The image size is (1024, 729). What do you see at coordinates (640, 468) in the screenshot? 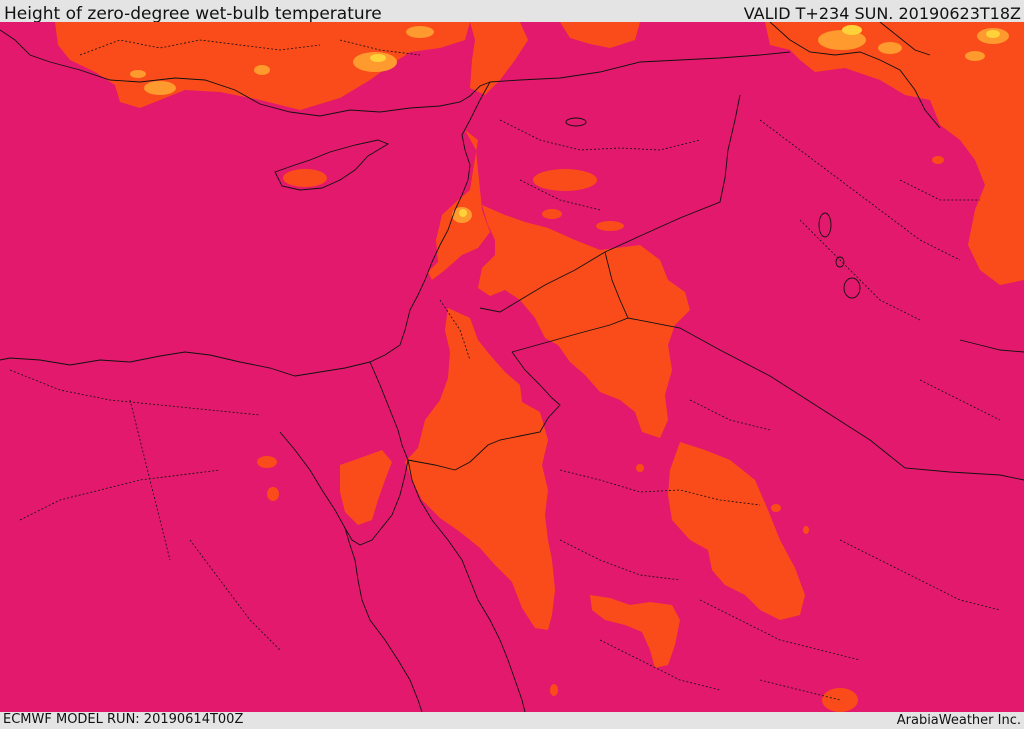
I see `region-saudi-spot` at bounding box center [640, 468].